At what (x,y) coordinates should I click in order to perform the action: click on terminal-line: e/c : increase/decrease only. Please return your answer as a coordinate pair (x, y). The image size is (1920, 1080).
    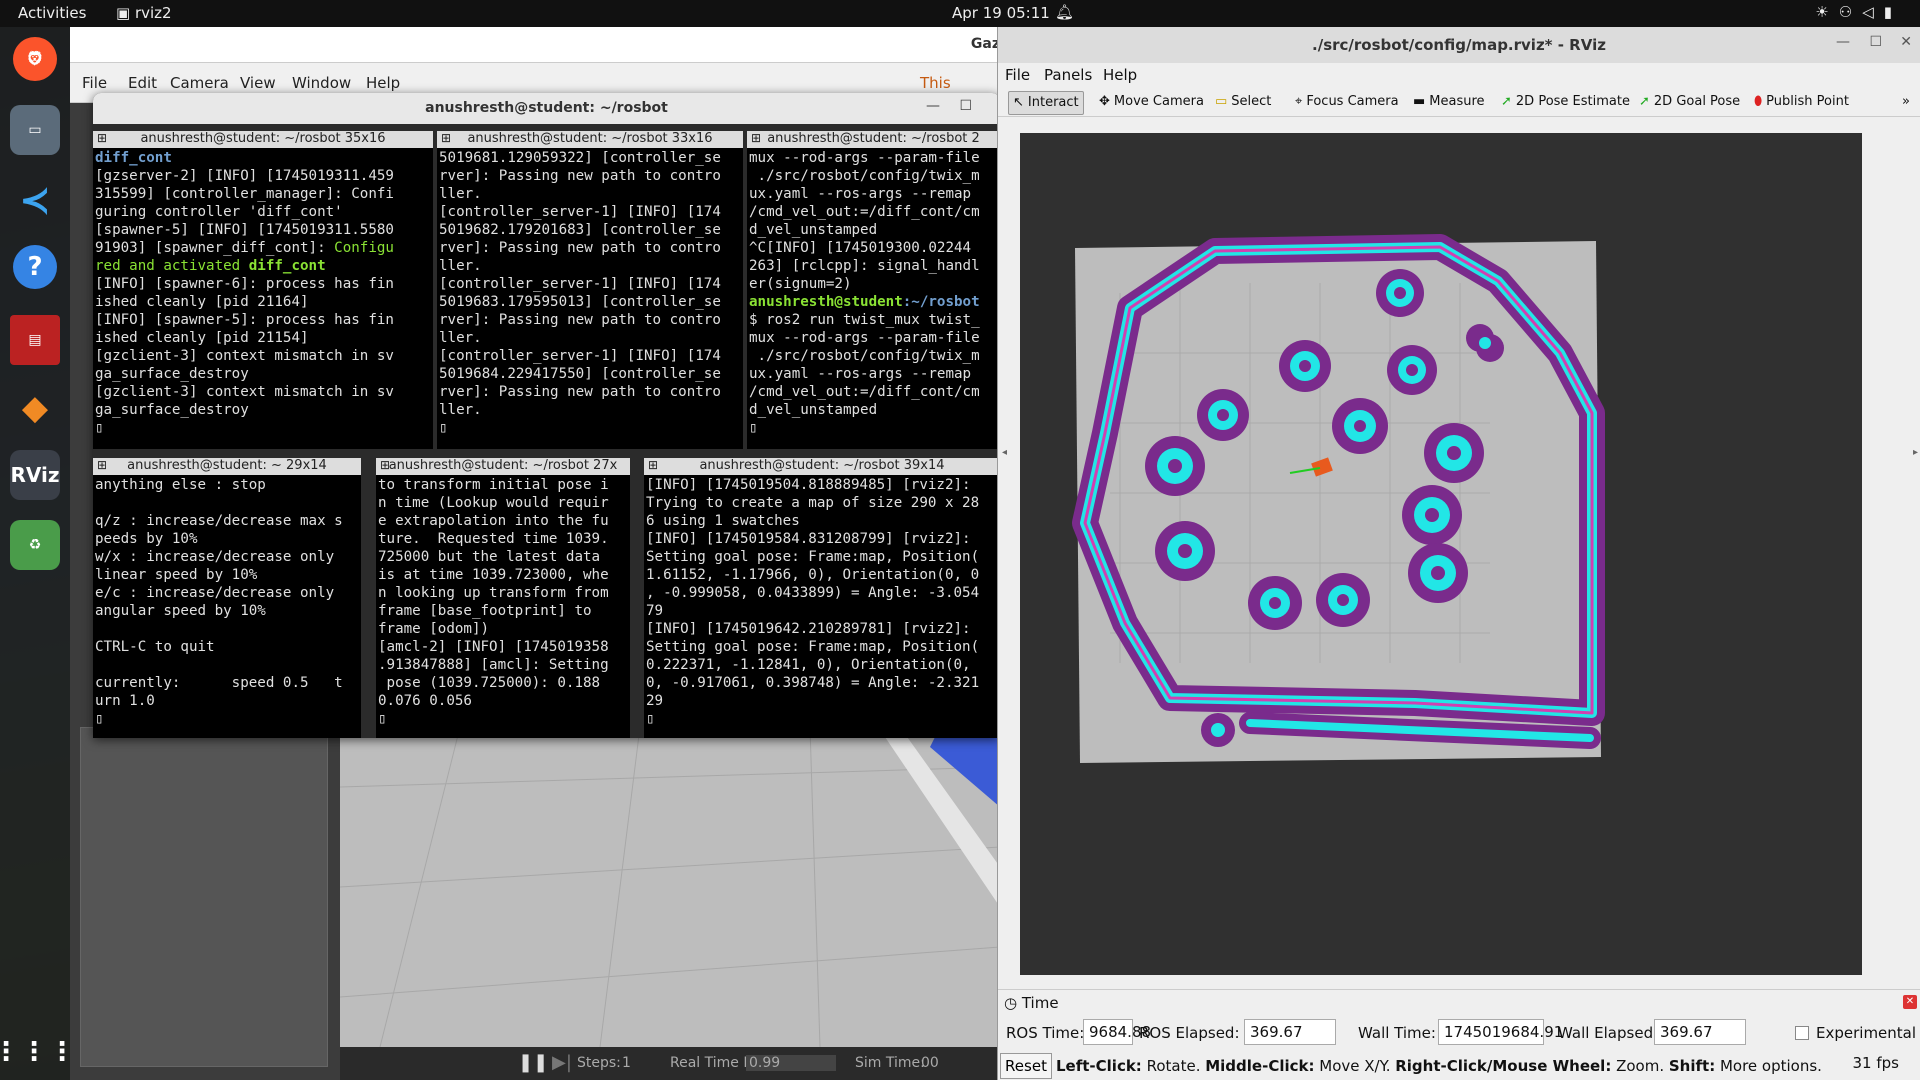
    Looking at the image, I should click on (215, 593).